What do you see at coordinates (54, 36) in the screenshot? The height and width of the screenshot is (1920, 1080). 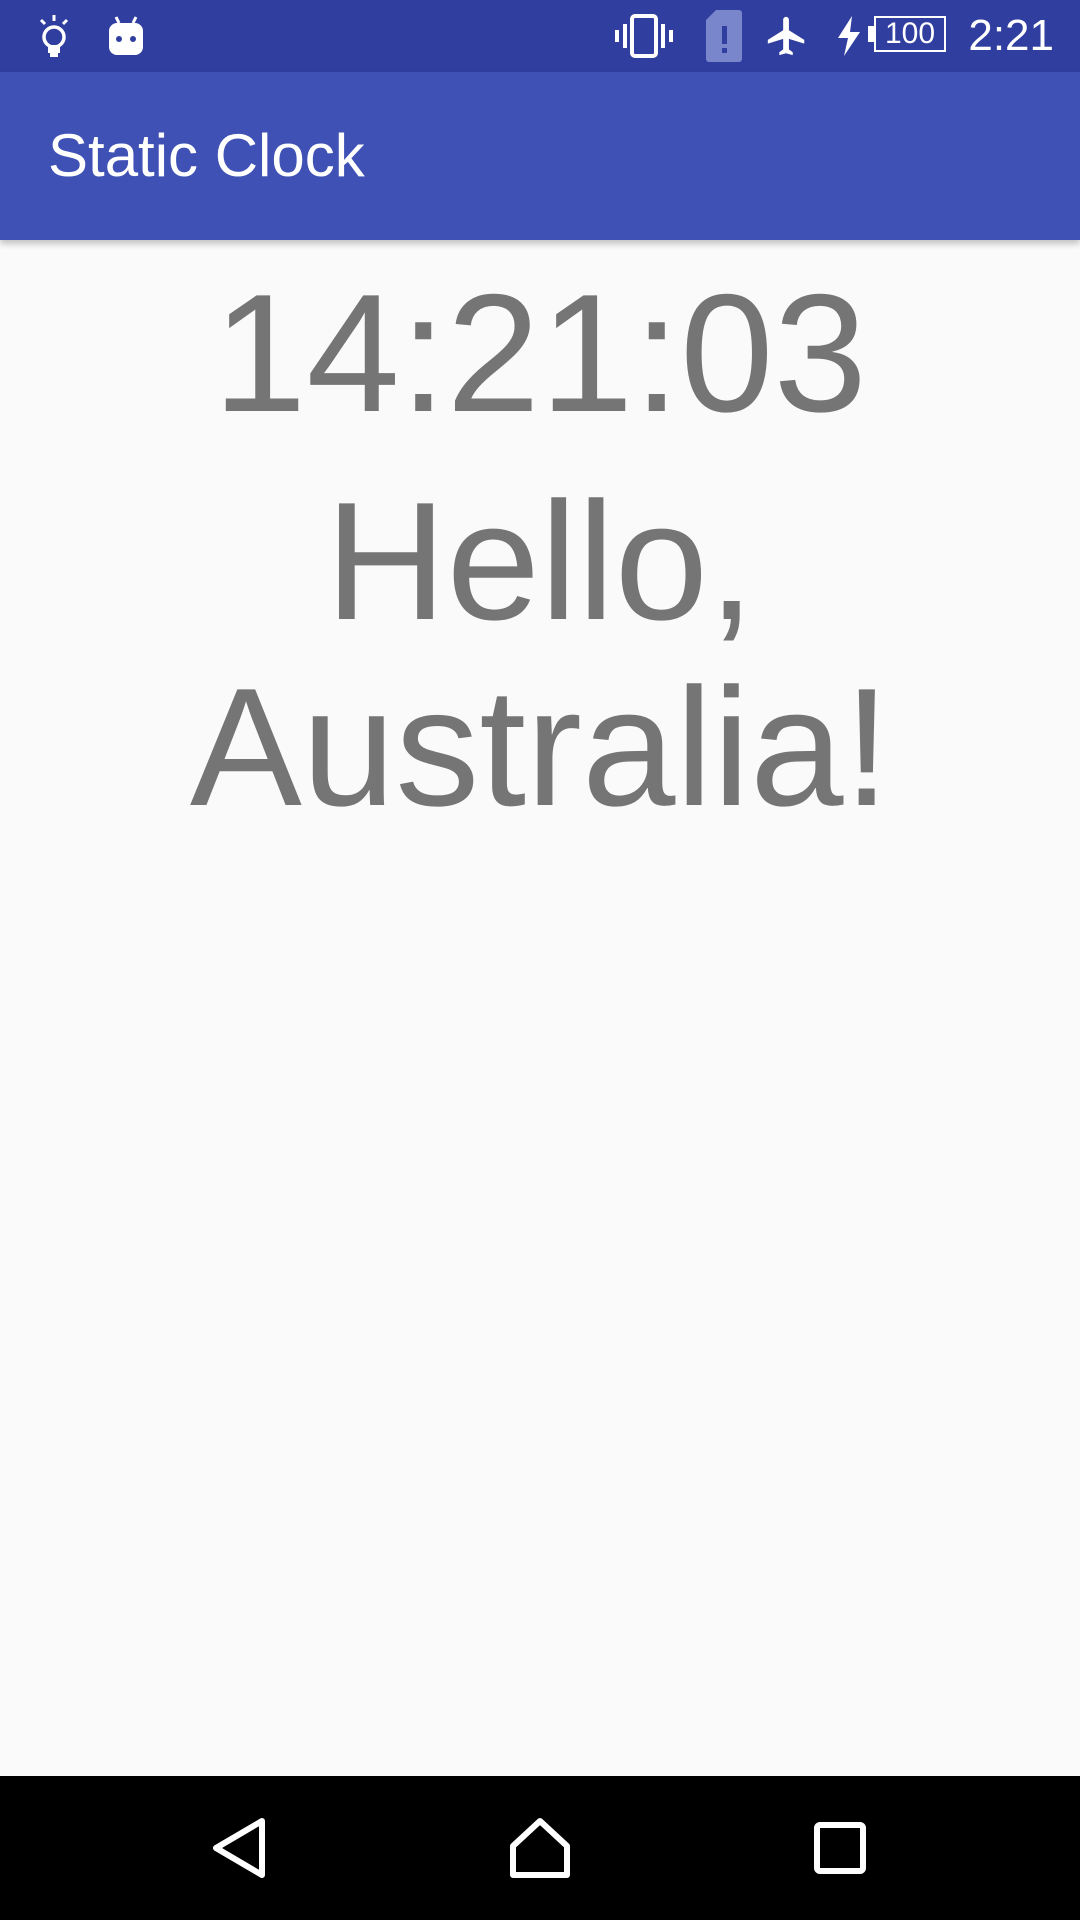 I see `lightbulb-icon` at bounding box center [54, 36].